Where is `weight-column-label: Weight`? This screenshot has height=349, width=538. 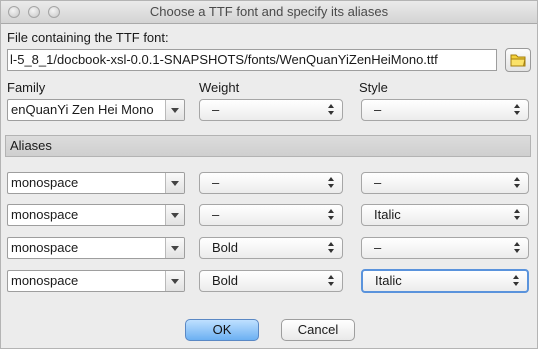
weight-column-label: Weight is located at coordinates (219, 87).